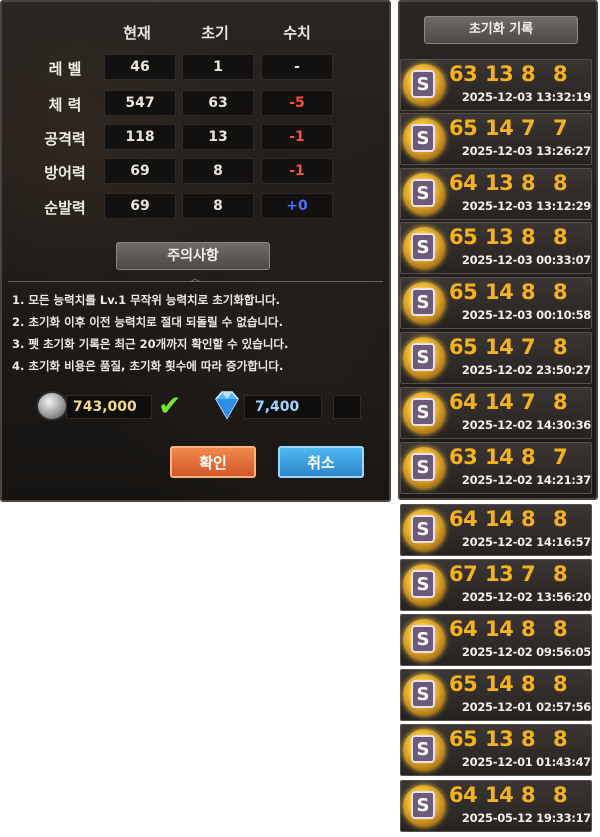 The image size is (600, 837). What do you see at coordinates (526, 206) in the screenshot?
I see `record-timestamp: 2025-12-03 13:12:29` at bounding box center [526, 206].